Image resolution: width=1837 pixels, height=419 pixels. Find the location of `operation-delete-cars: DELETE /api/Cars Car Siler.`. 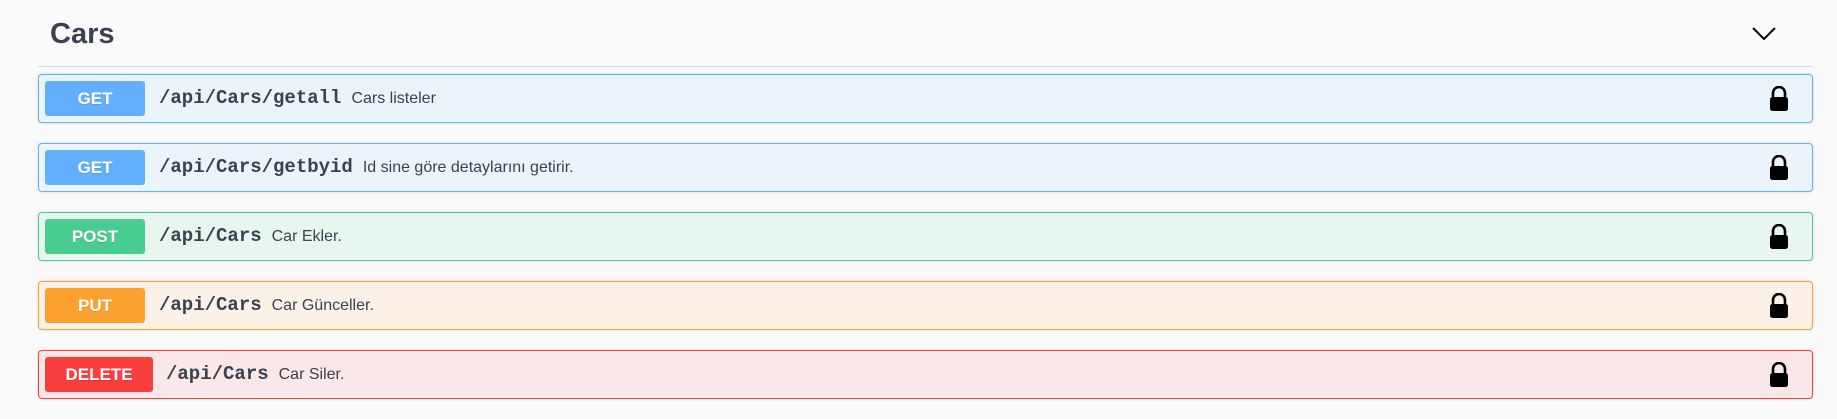

operation-delete-cars: DELETE /api/Cars Car Siler. is located at coordinates (925, 374).